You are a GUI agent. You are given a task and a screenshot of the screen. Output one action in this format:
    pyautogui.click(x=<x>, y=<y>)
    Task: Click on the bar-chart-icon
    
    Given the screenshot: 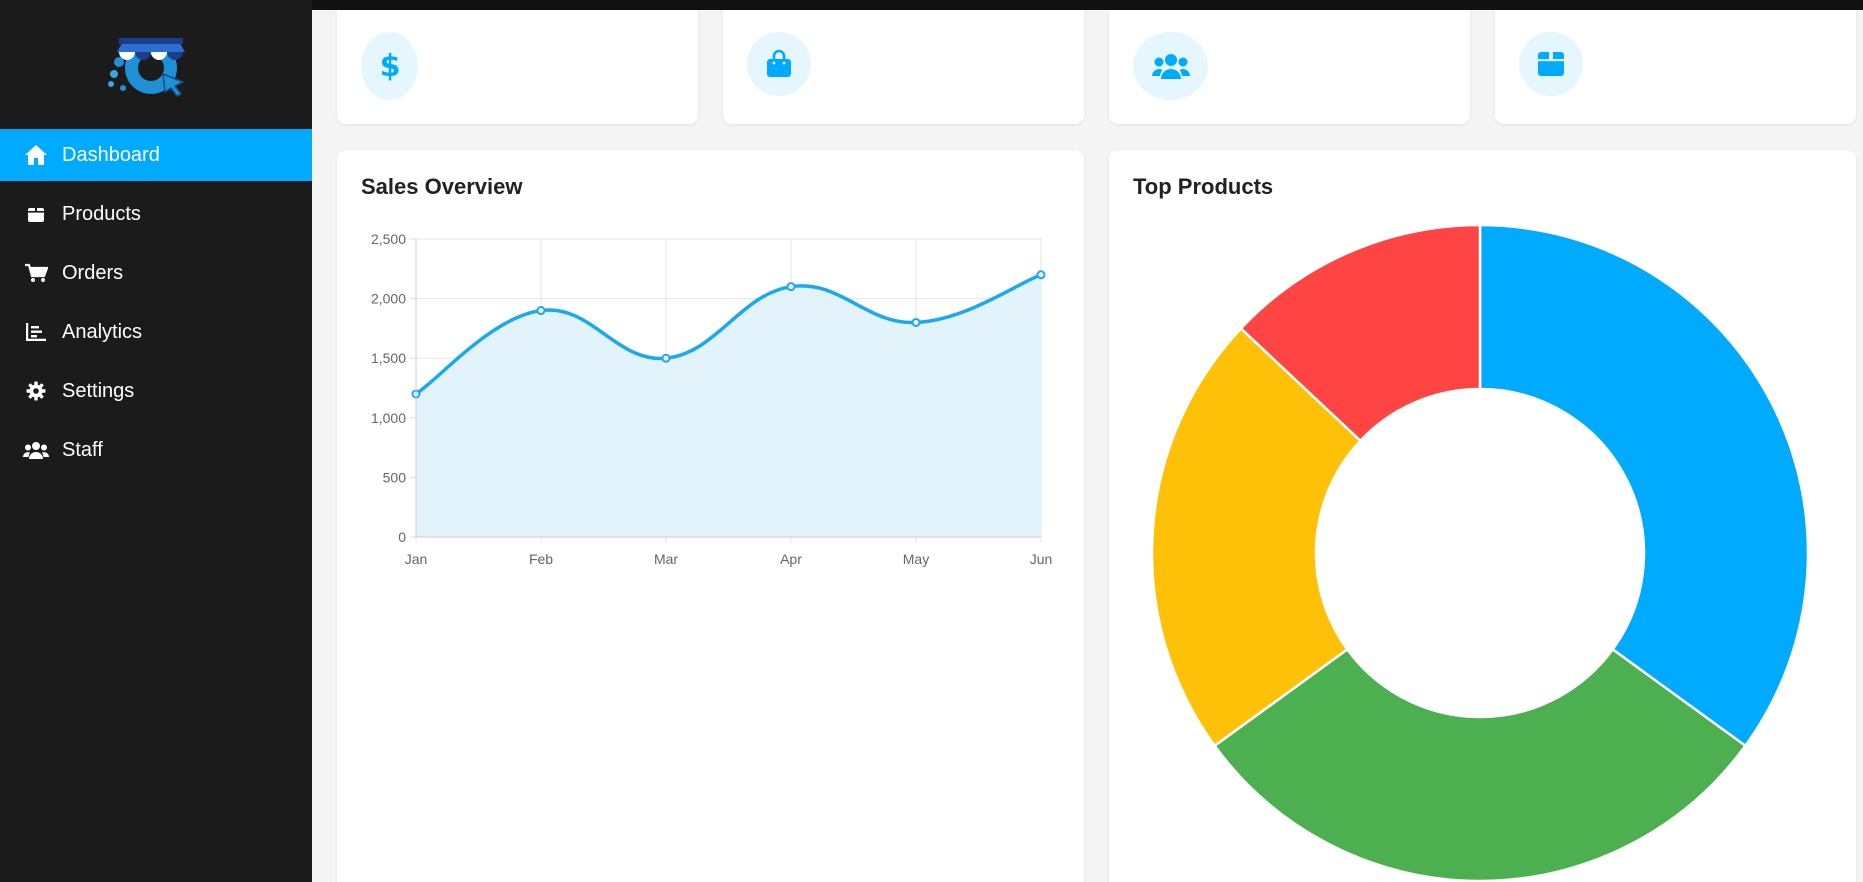 What is the action you would take?
    pyautogui.click(x=36, y=332)
    